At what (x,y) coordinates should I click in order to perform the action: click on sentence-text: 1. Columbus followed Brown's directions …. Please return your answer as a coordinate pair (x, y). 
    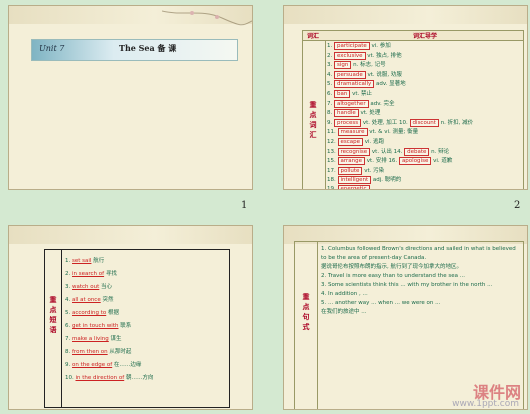
    Looking at the image, I should click on (420, 281).